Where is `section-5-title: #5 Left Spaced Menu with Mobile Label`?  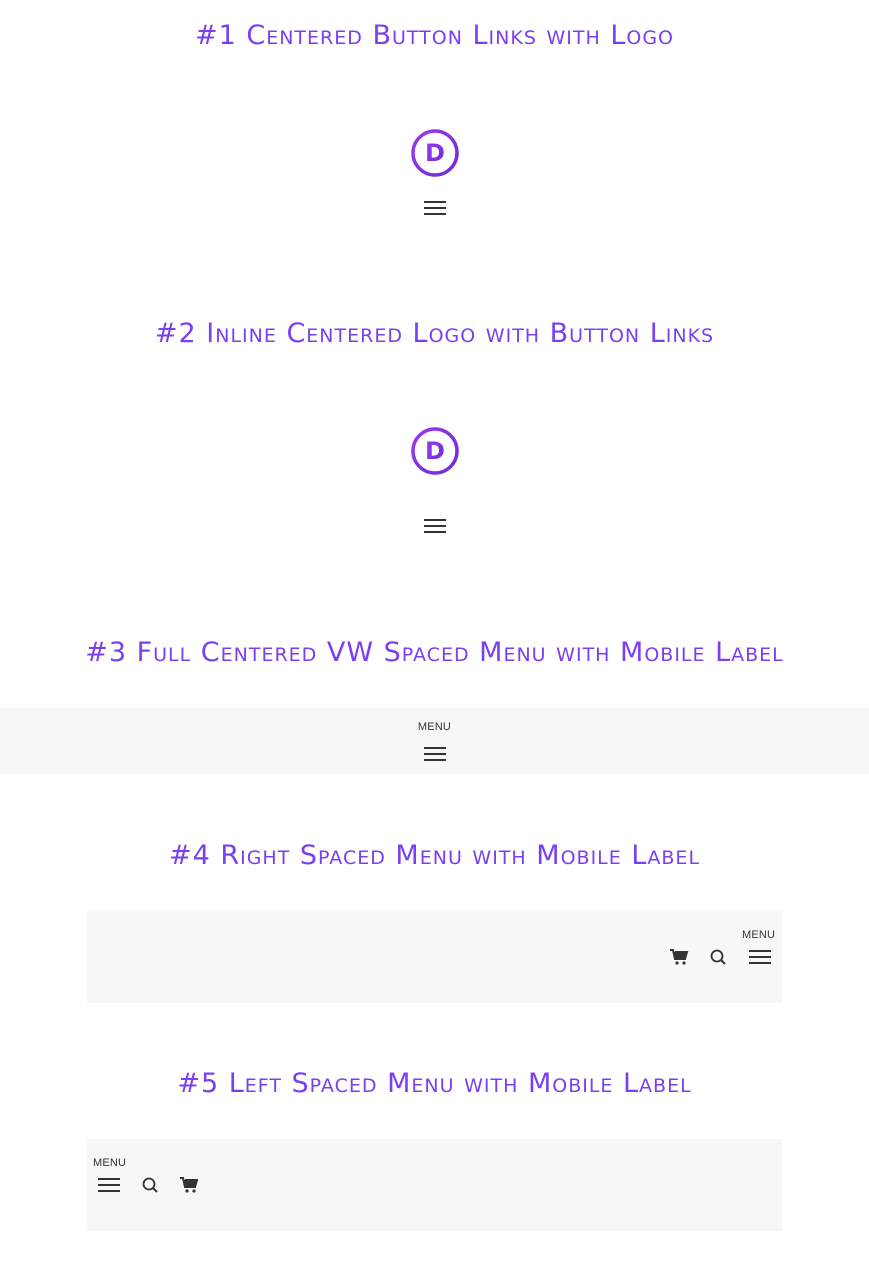
section-5-title: #5 Left Spaced Menu with Mobile Label is located at coordinates (434, 1083).